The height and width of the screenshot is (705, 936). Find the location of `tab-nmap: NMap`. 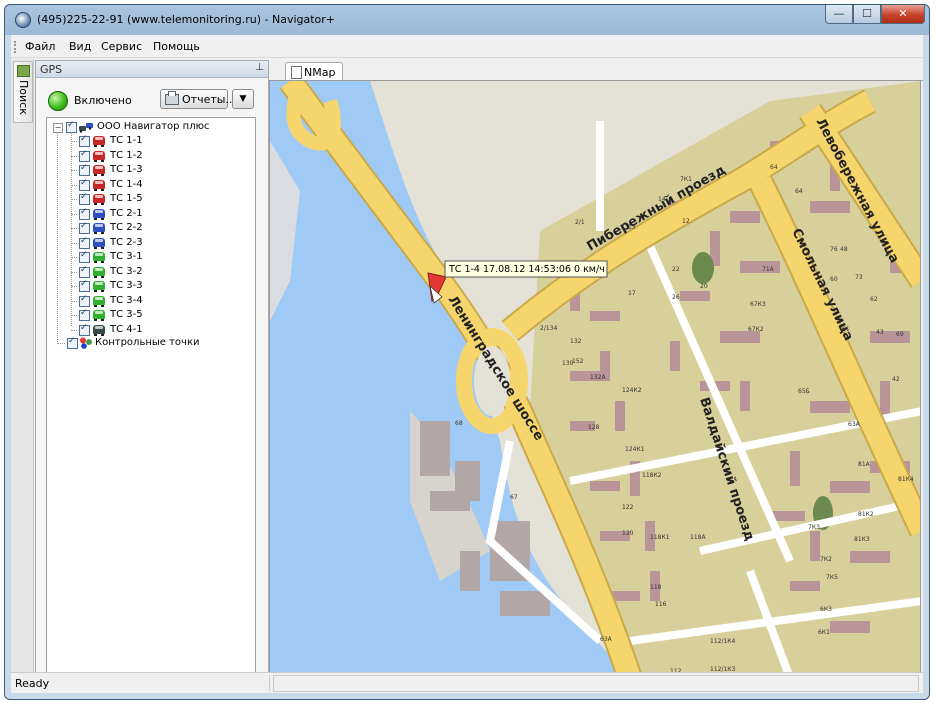

tab-nmap: NMap is located at coordinates (314, 71).